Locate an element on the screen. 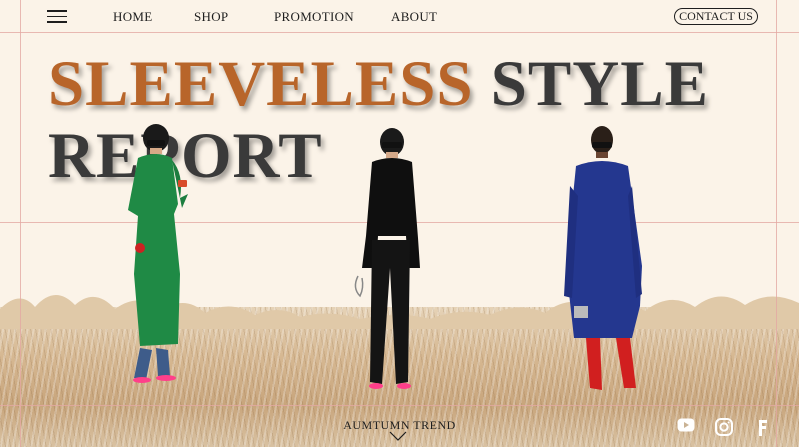 The image size is (799, 447). nav-promotion: PROMOTION is located at coordinates (314, 17).